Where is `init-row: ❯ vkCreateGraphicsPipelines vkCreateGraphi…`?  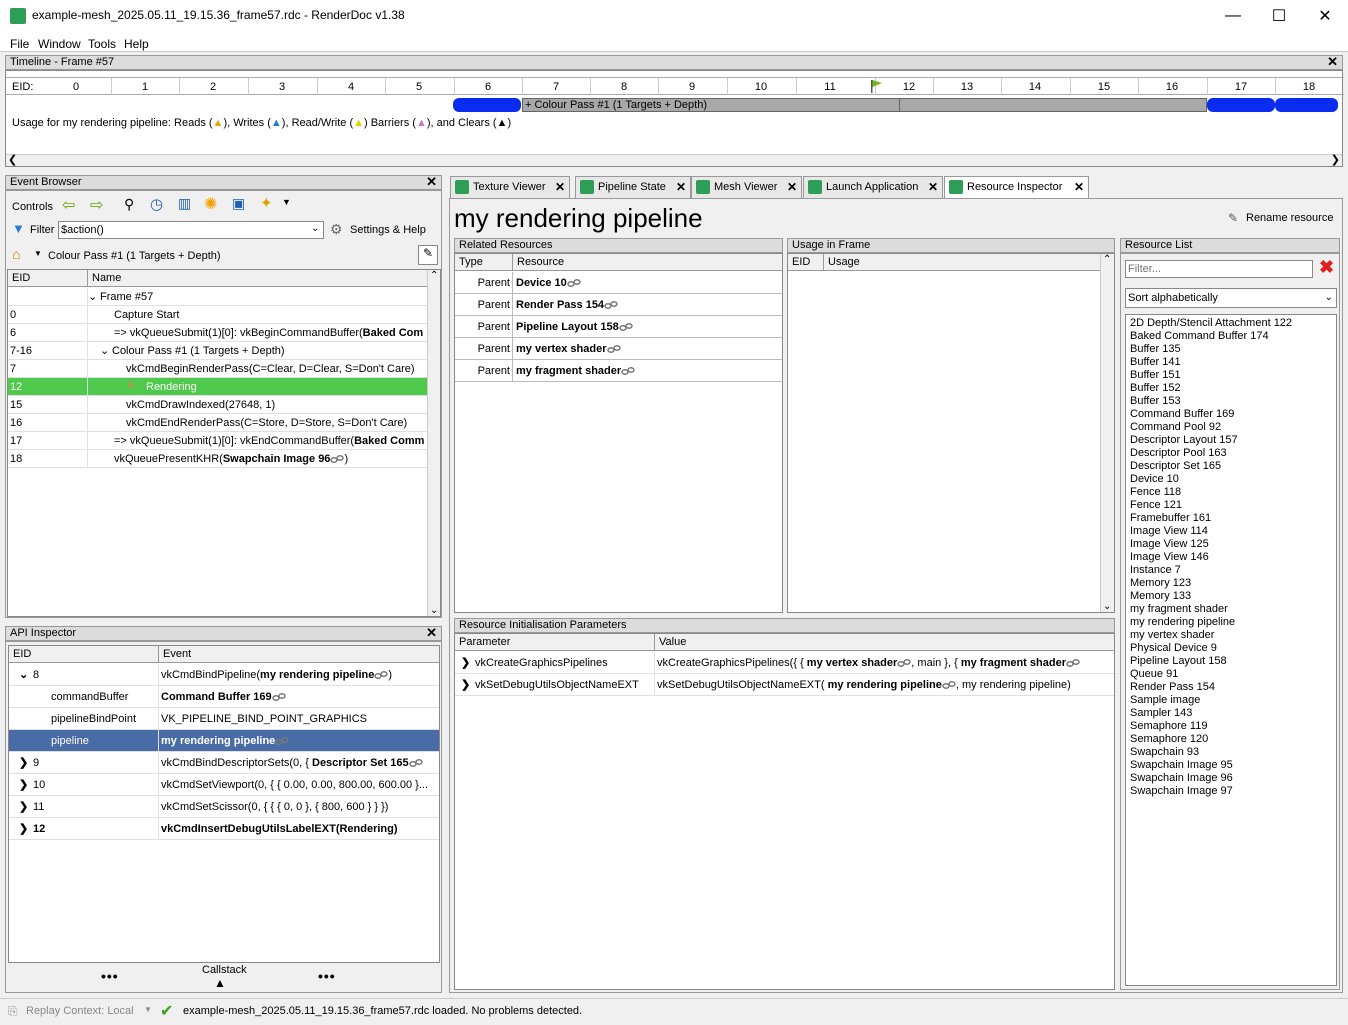 init-row: ❯ vkCreateGraphicsPipelines vkCreateGraphi… is located at coordinates (784, 663).